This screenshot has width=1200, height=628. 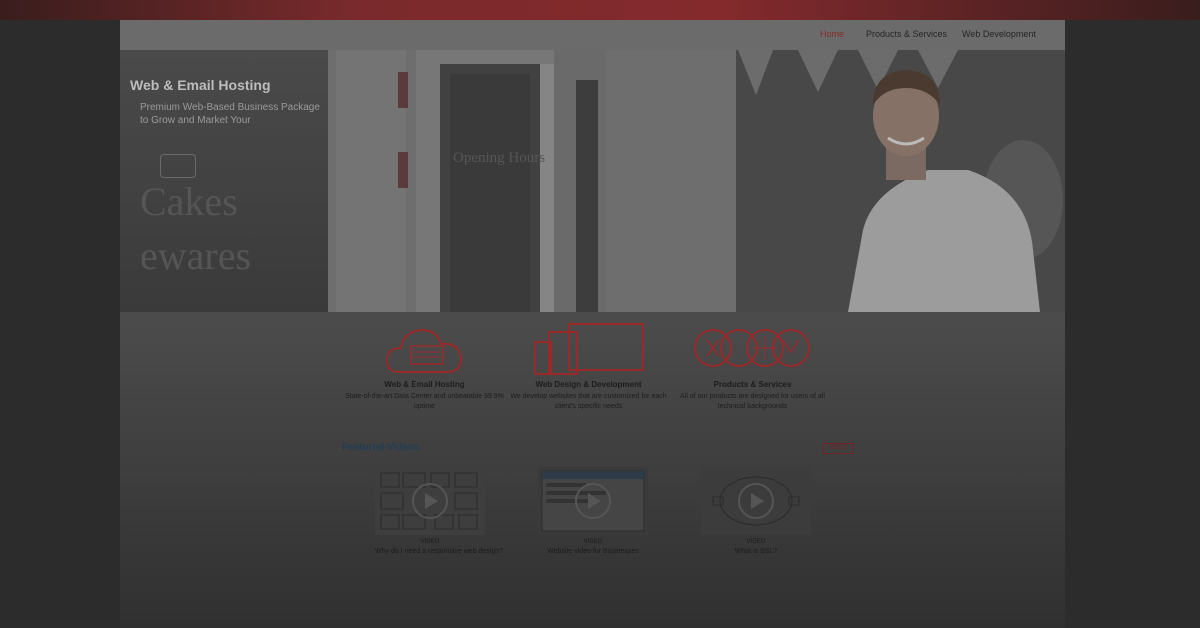 What do you see at coordinates (838, 448) in the screenshot?
I see `more-videos-button: MORE` at bounding box center [838, 448].